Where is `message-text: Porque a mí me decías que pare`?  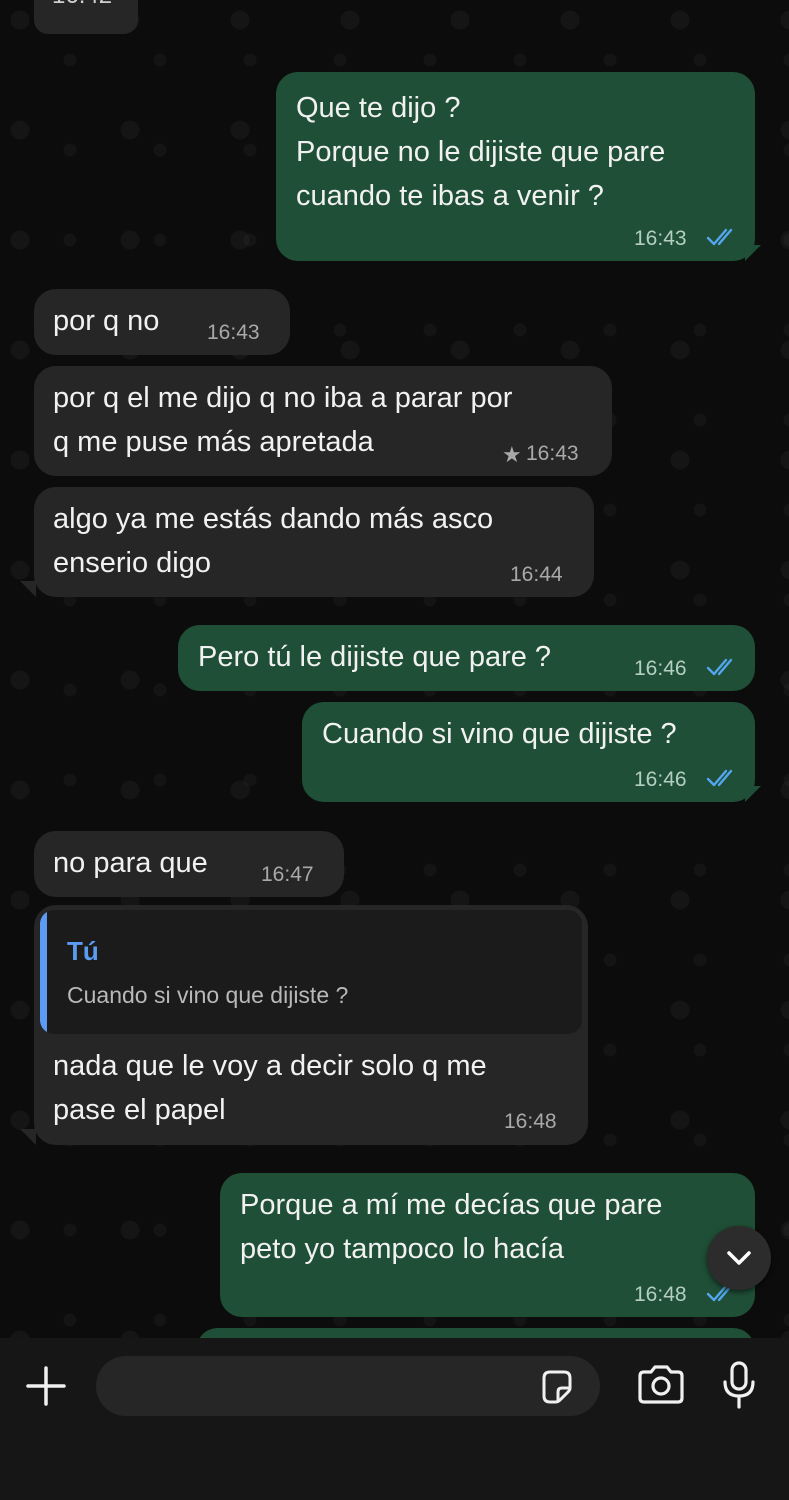 message-text: Porque a mí me decías que pare is located at coordinates (451, 1205).